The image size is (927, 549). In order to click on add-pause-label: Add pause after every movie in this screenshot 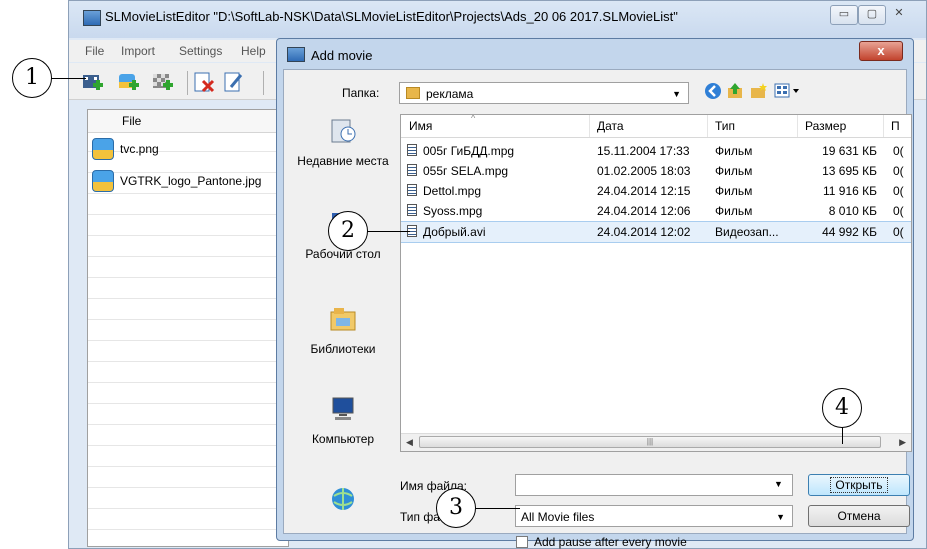, I will do `click(610, 542)`.